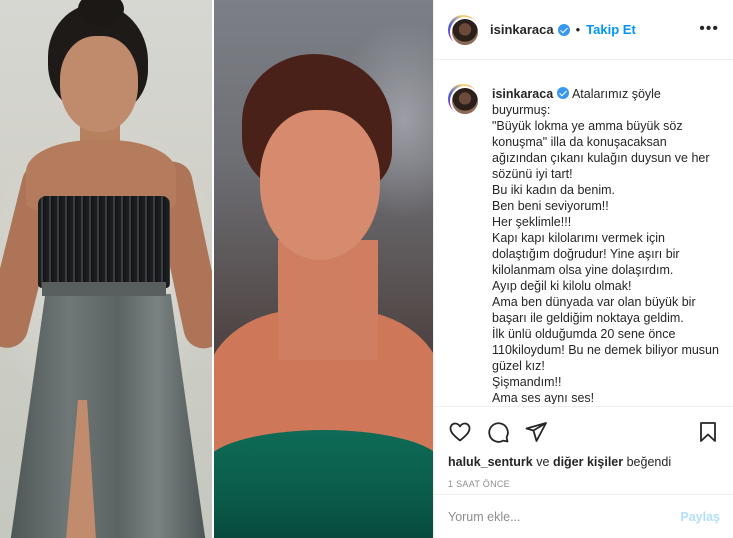  I want to click on caption-line: Ama ses aynı ses!, so click(543, 397).